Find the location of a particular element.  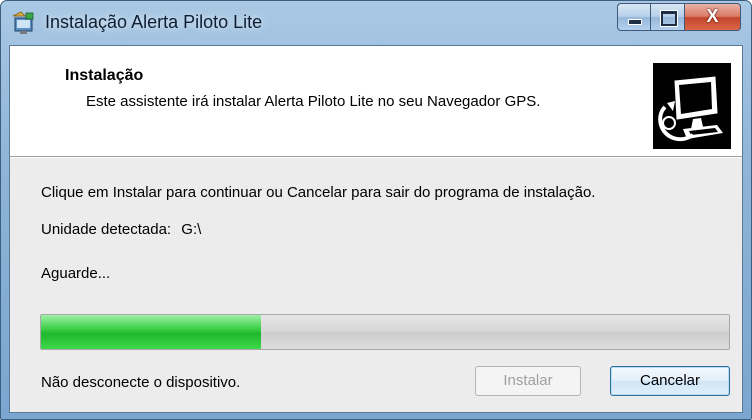

maximize-icon is located at coordinates (669, 18).